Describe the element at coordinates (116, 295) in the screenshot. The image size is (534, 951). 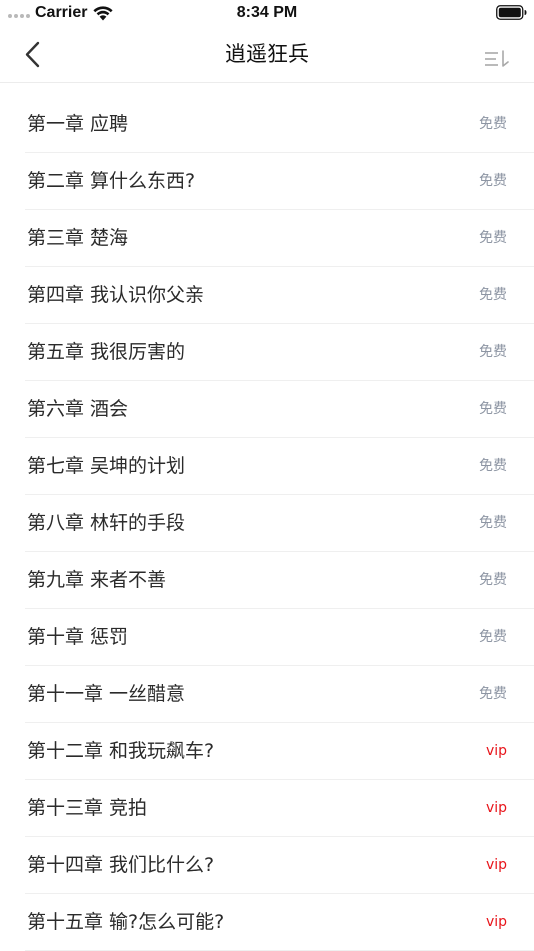
I see `chapter-title: 第四章 我认识你父亲` at that location.